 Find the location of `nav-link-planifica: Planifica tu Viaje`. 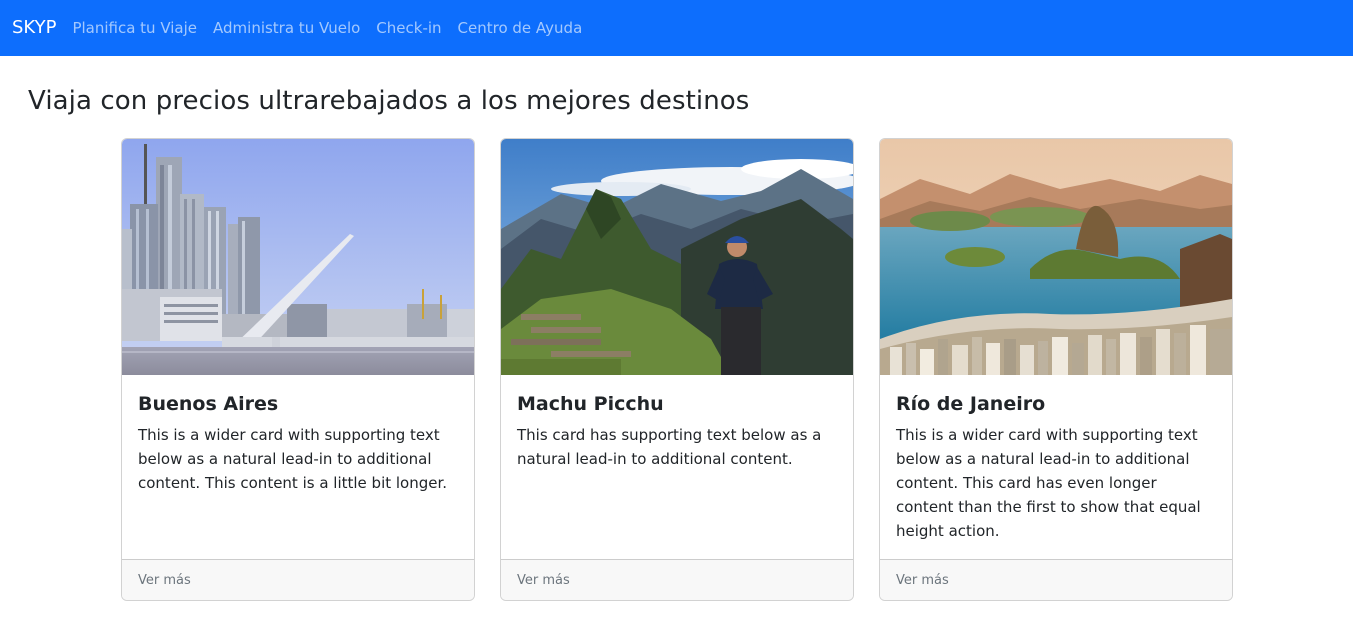

nav-link-planifica: Planifica tu Viaje is located at coordinates (134, 28).